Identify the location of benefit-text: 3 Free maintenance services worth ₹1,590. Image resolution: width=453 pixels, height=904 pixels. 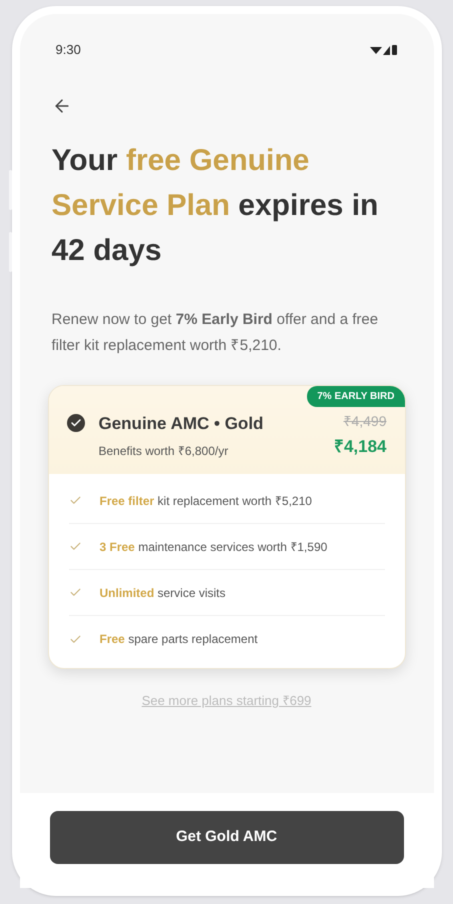
(214, 547).